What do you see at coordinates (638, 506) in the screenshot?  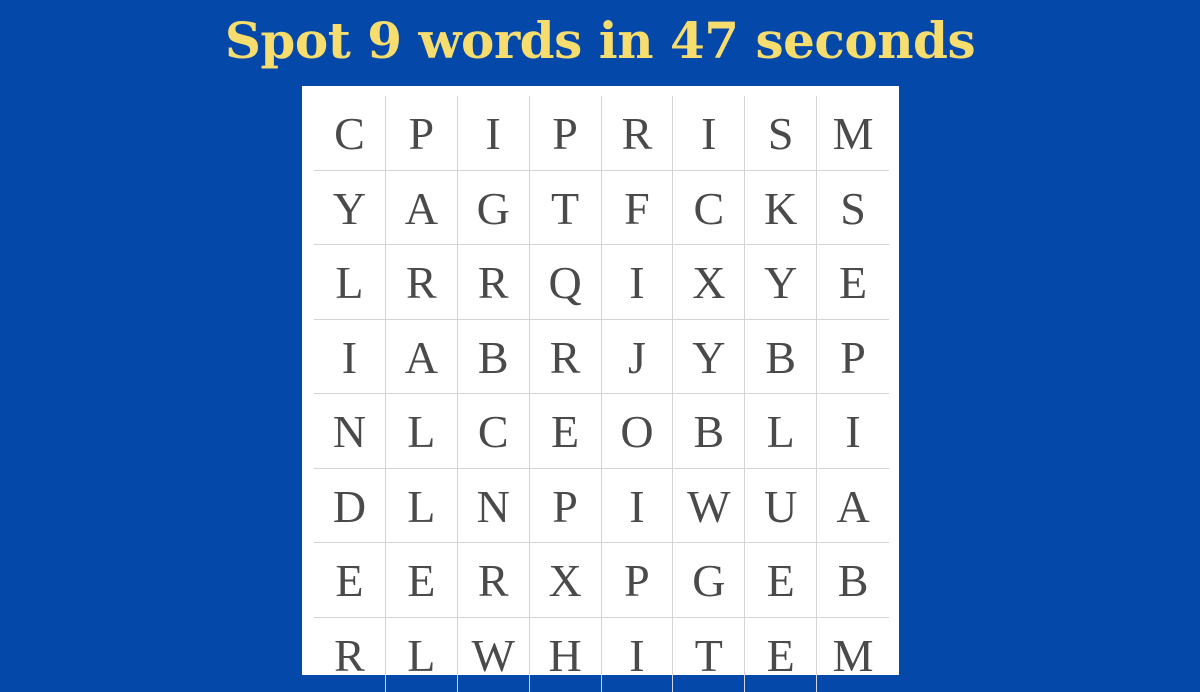 I see `grid-cell-r6-c5: I` at bounding box center [638, 506].